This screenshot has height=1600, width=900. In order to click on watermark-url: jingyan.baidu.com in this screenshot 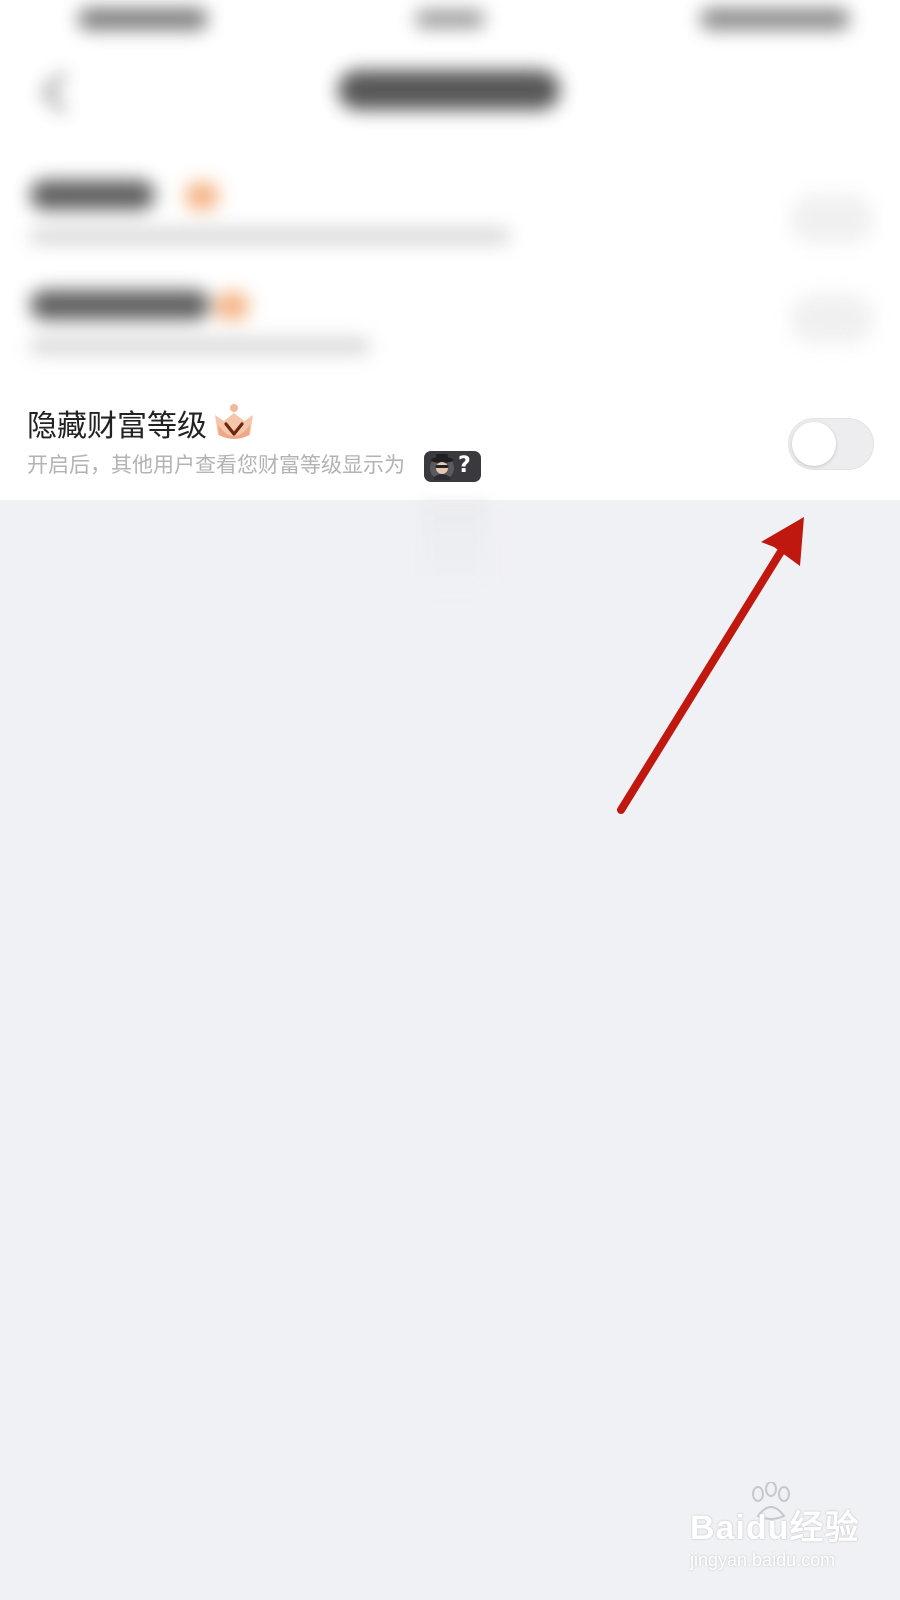, I will do `click(763, 1560)`.